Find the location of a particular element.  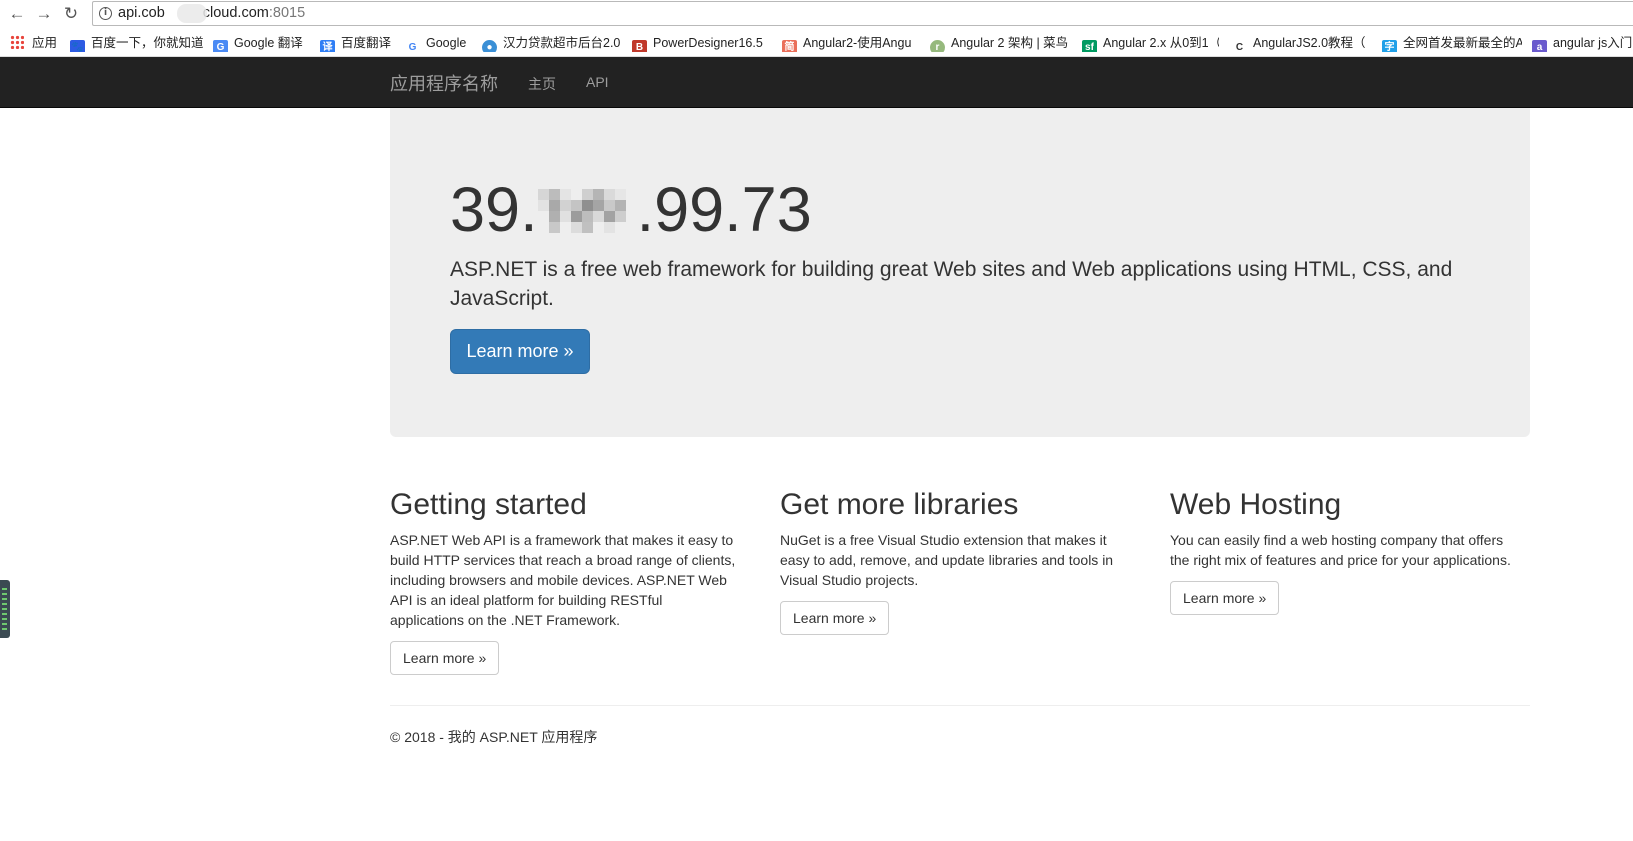

column-heading: Getting started is located at coordinates (488, 504).